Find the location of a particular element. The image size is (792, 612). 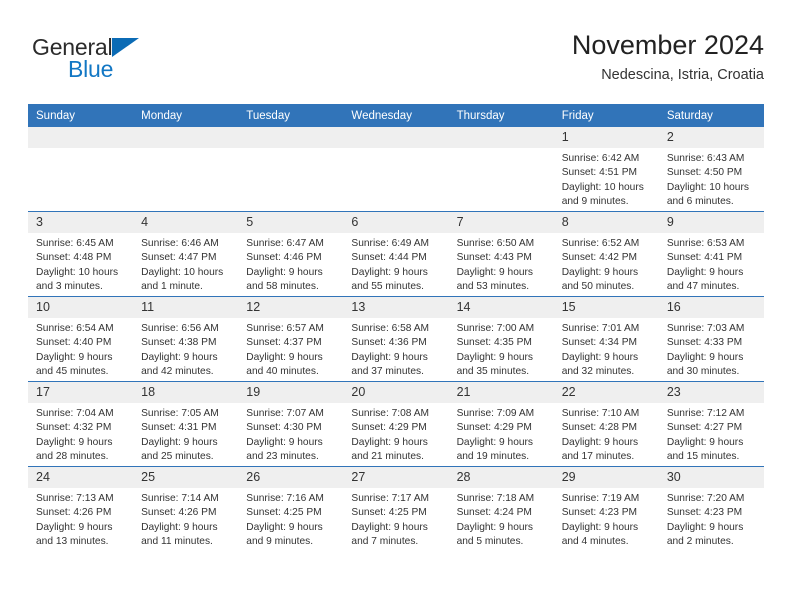

sunrise-text: Sunrise: 7:17 AM is located at coordinates (390, 498).